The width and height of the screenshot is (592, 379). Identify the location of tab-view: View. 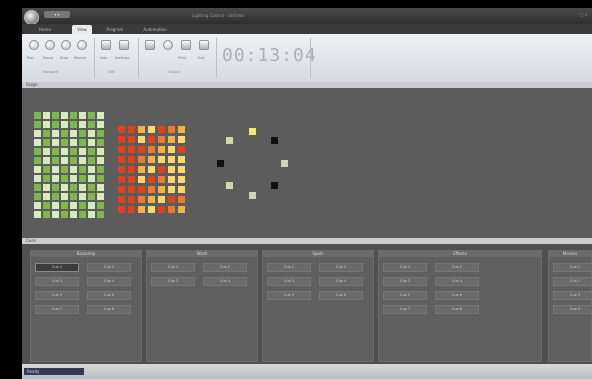
(82, 29).